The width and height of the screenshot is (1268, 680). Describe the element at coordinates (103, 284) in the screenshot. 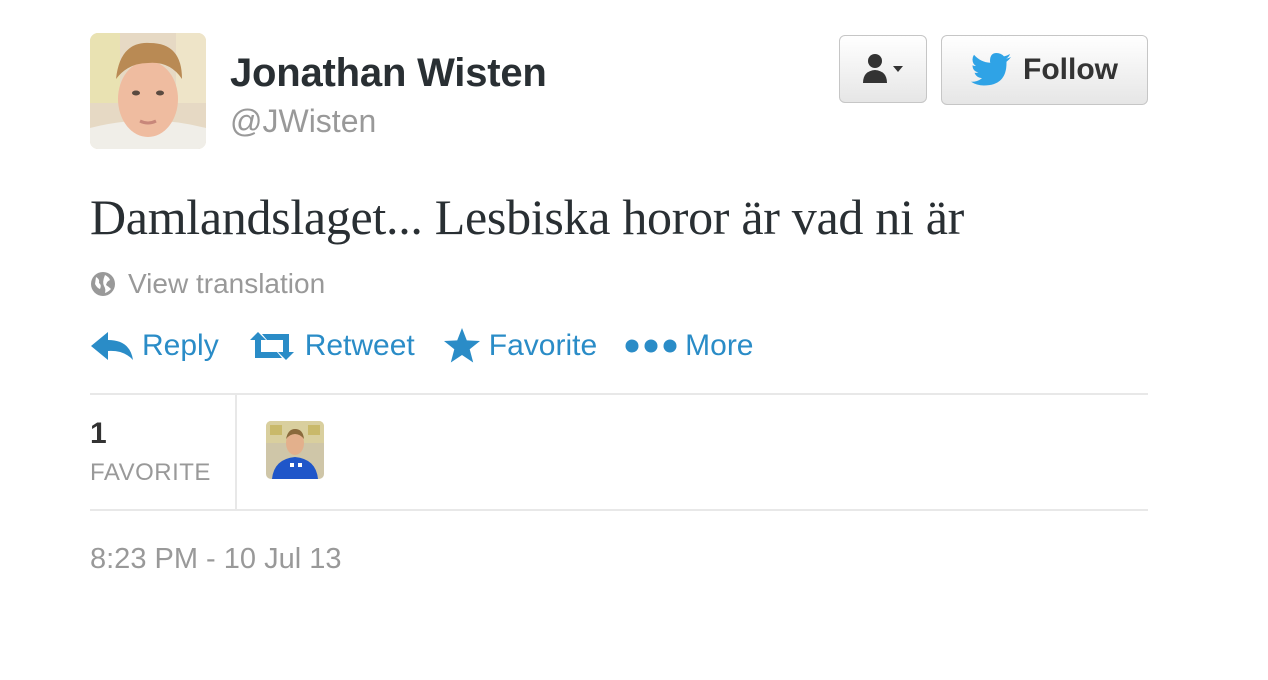

I see `globe-icon` at that location.